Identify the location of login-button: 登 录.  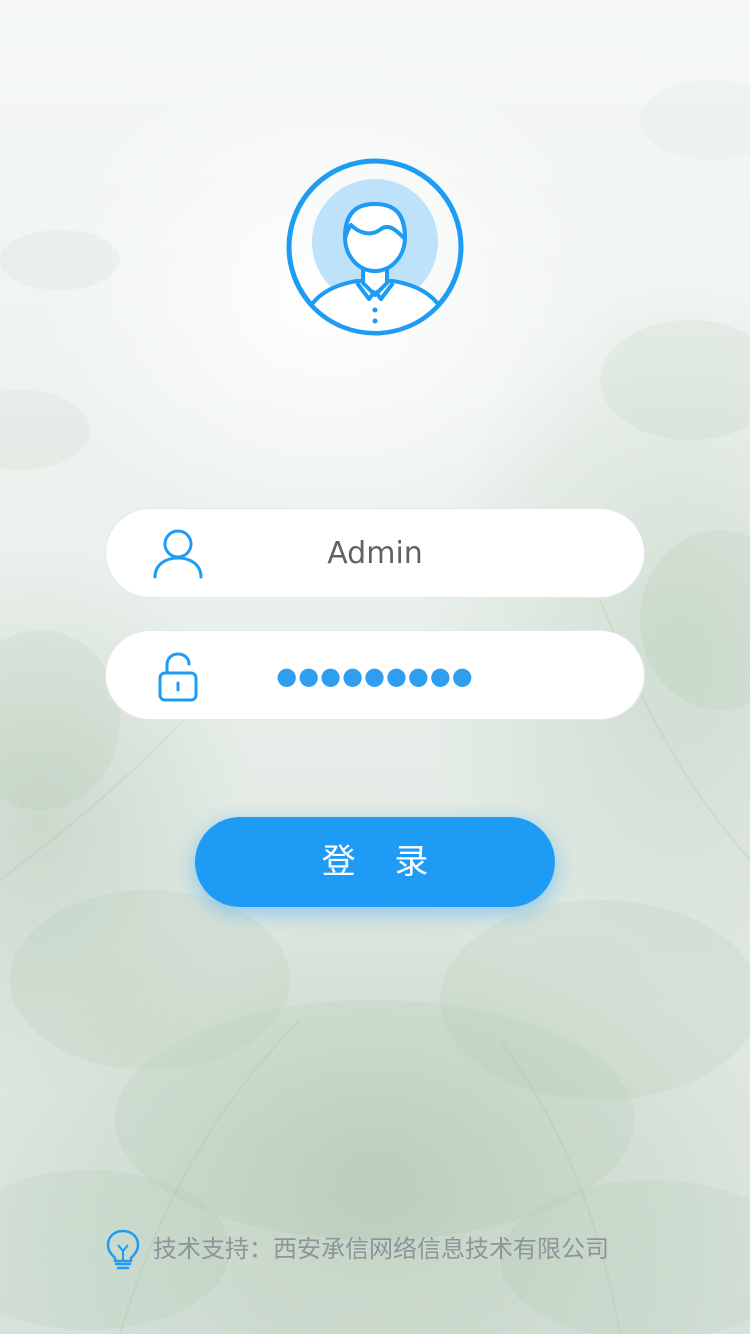
(375, 862).